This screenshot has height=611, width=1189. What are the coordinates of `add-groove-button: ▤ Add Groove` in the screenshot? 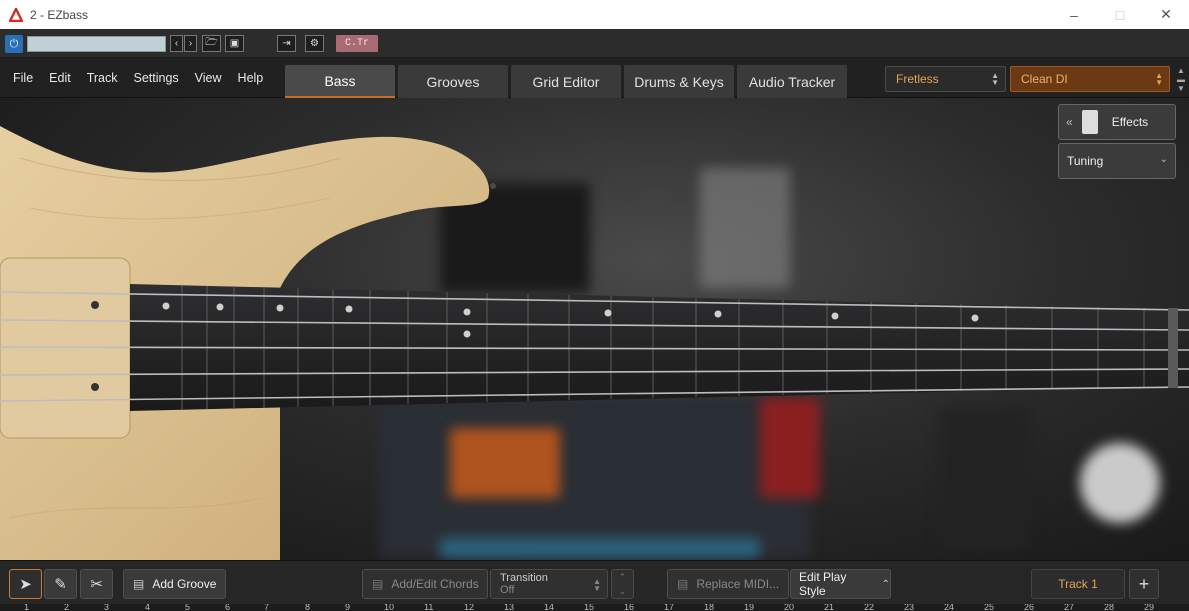 It's located at (174, 584).